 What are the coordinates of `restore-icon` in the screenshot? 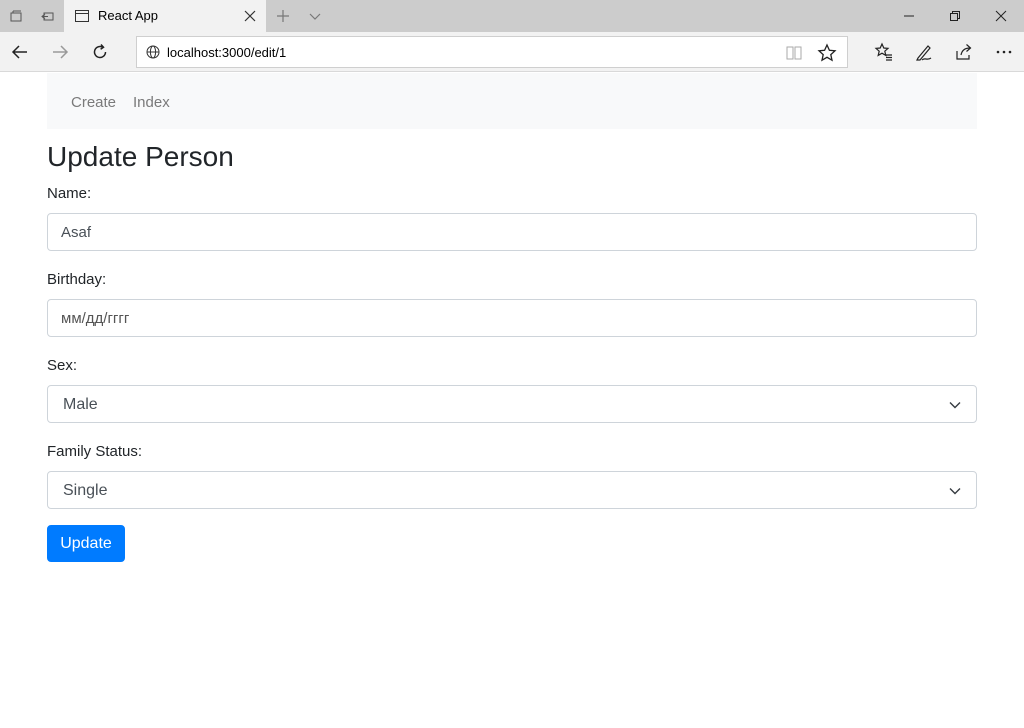 It's located at (955, 16).